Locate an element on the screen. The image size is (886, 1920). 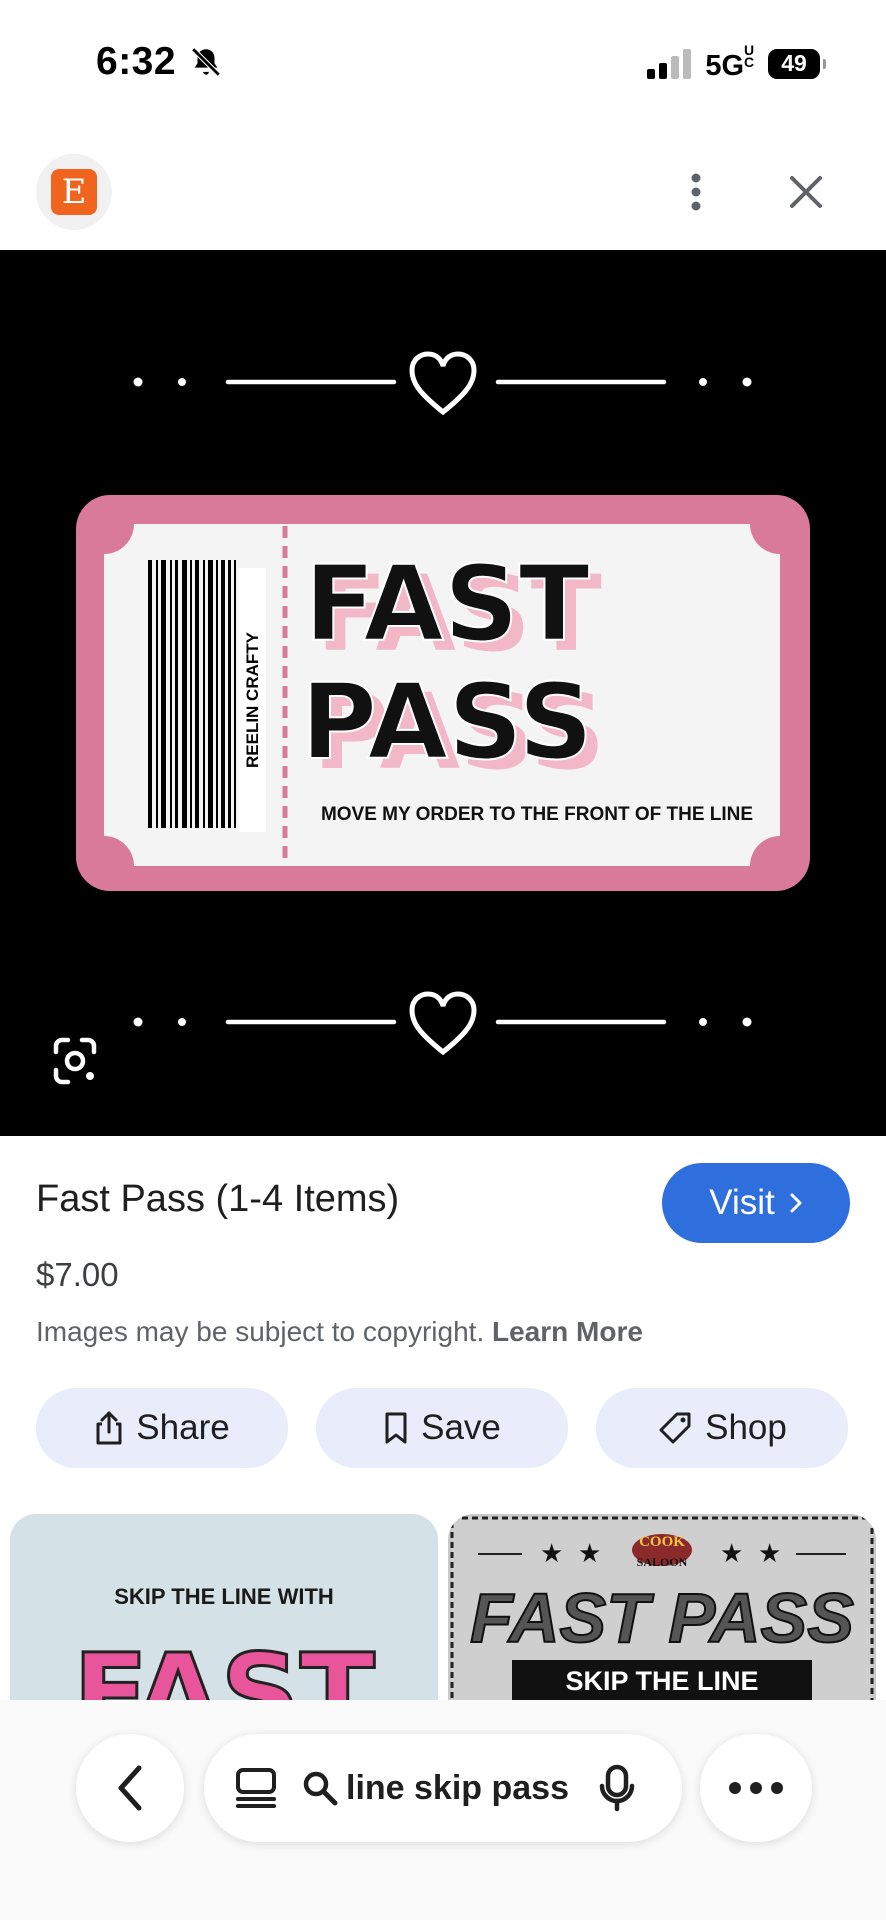
related-image-1: SKIP THE LINE WITH FAST is located at coordinates (224, 1642).